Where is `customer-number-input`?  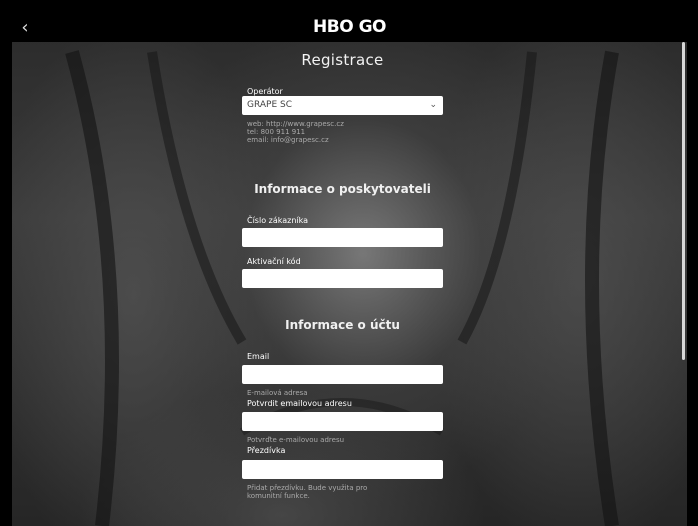 customer-number-input is located at coordinates (342, 237).